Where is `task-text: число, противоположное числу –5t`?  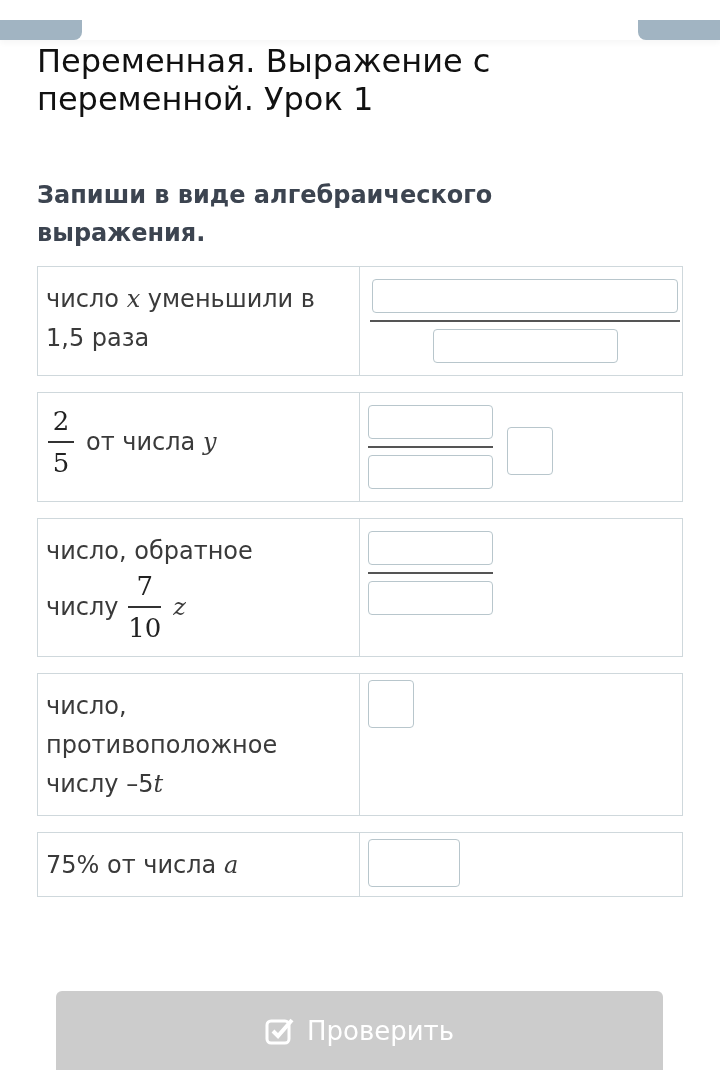 task-text: число, противоположное числу –5t is located at coordinates (162, 745).